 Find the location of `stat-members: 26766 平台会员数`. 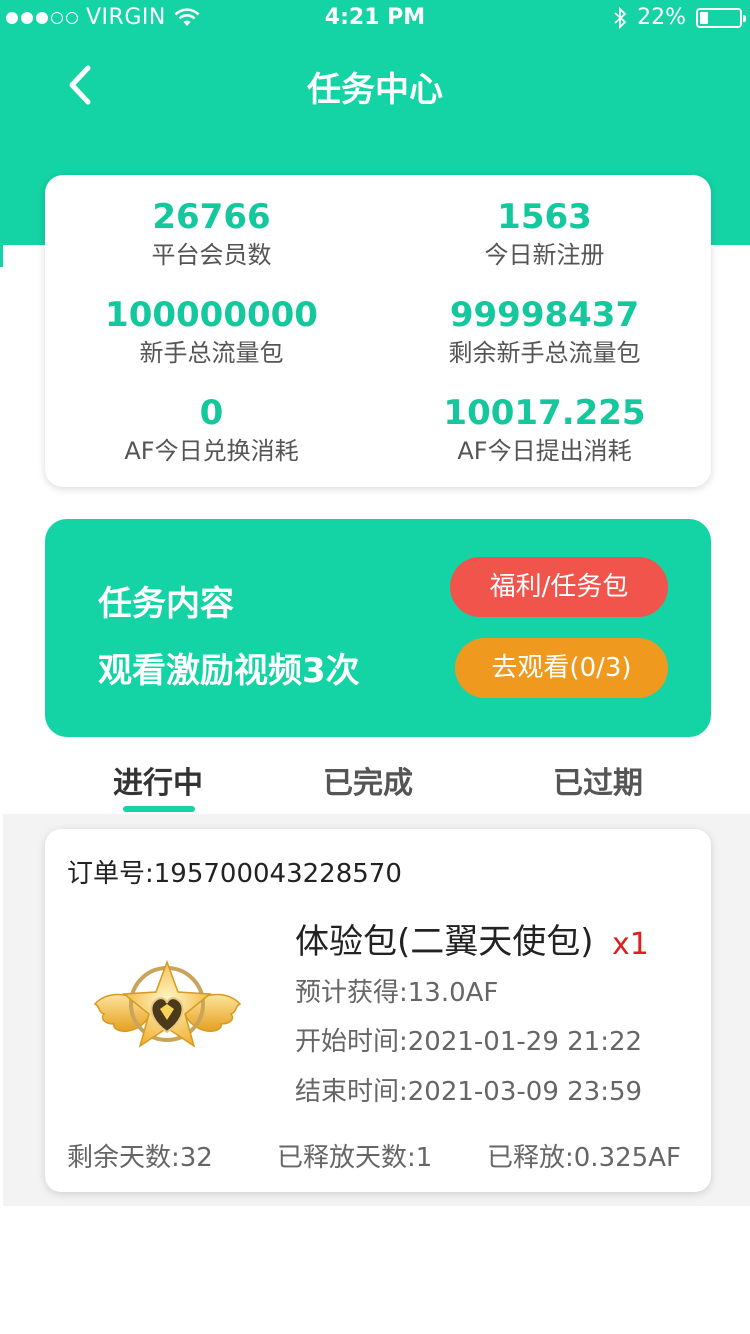

stat-members: 26766 平台会员数 is located at coordinates (211, 233).